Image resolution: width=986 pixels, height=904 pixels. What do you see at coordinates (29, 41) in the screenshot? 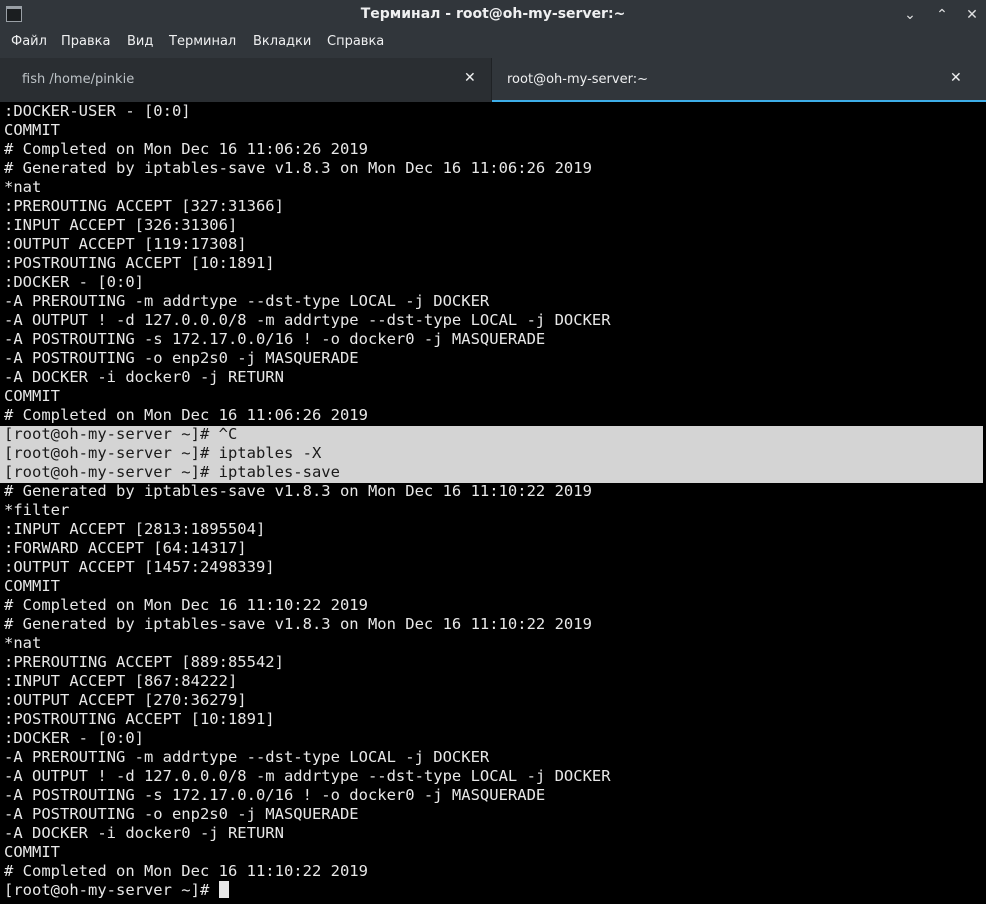
I see `menu-file: Файл` at bounding box center [29, 41].